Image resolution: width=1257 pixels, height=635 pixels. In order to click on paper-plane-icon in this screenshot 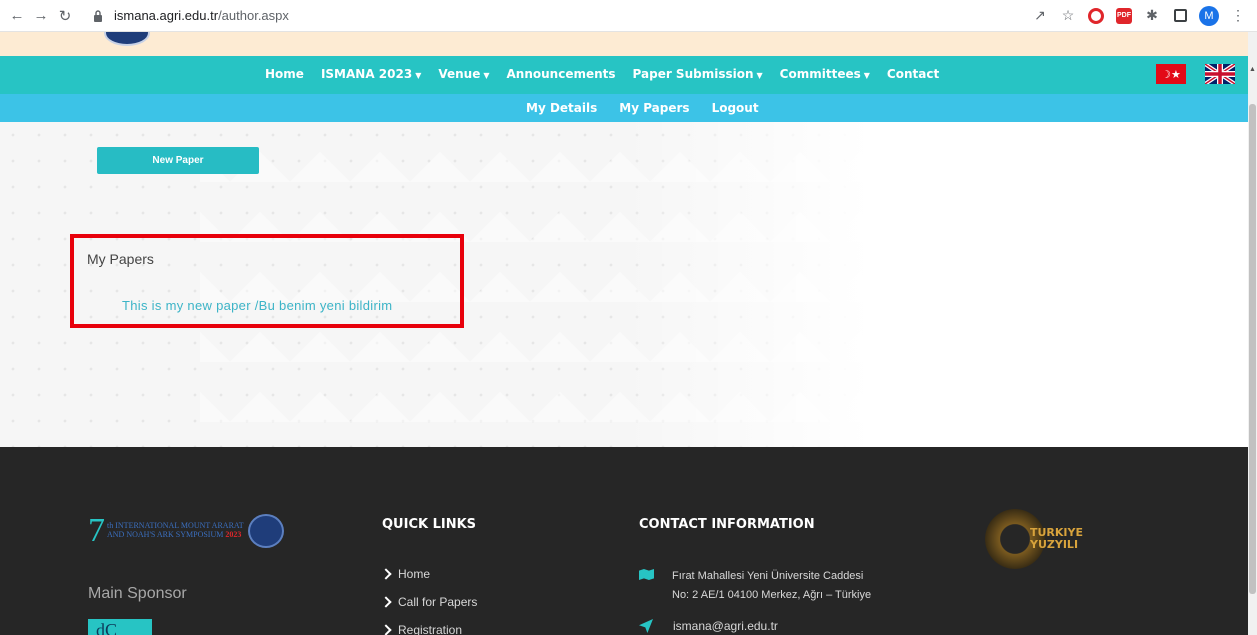, I will do `click(646, 626)`.